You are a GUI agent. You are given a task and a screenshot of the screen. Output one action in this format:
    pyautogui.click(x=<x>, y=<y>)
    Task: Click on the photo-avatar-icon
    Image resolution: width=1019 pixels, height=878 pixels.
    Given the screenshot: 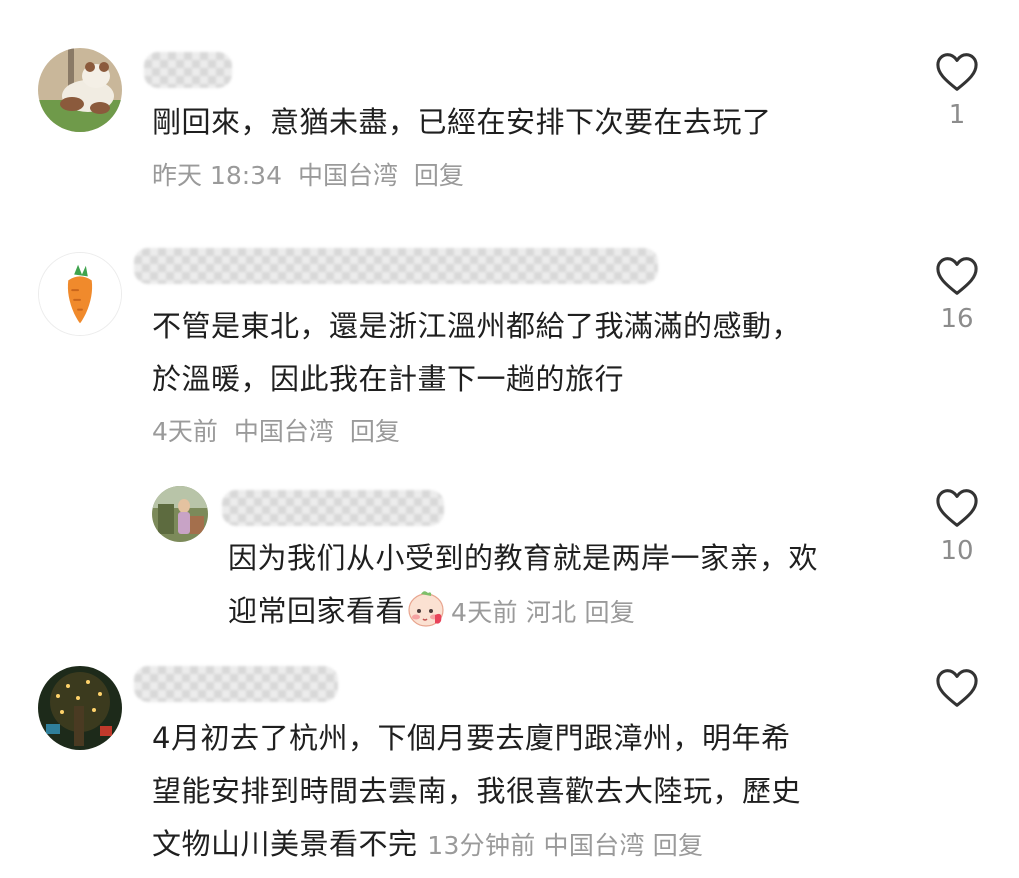 What is the action you would take?
    pyautogui.click(x=180, y=514)
    